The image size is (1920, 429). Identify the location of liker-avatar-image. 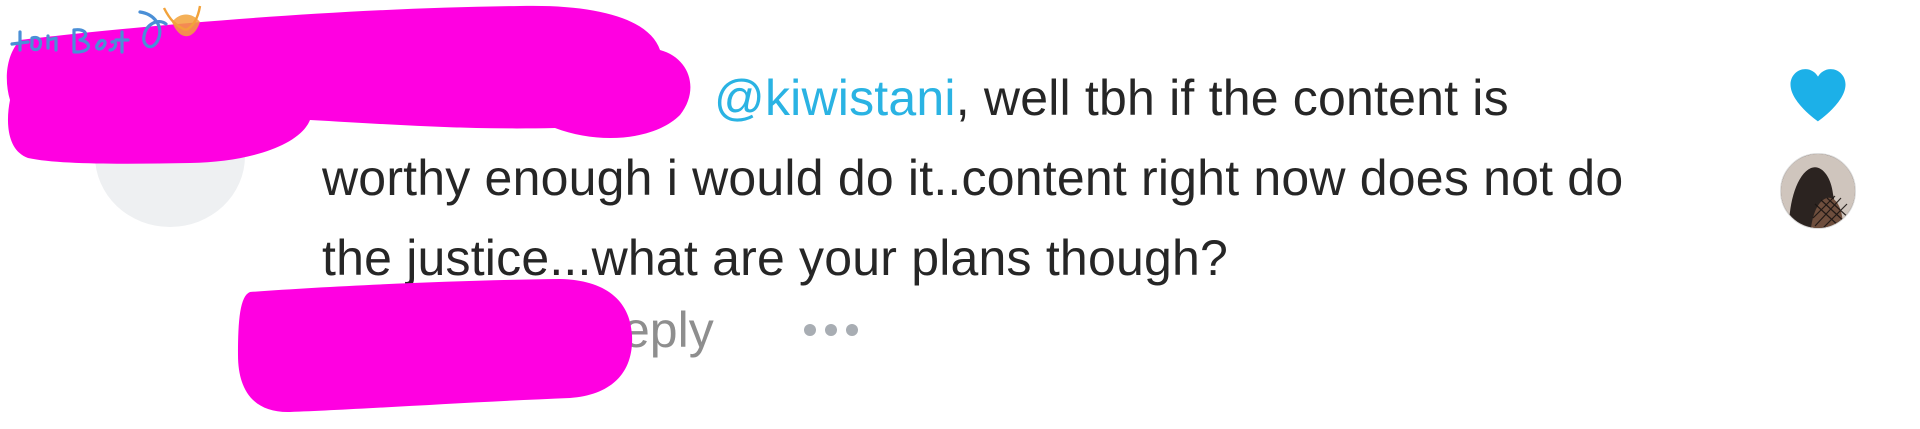
(1818, 191).